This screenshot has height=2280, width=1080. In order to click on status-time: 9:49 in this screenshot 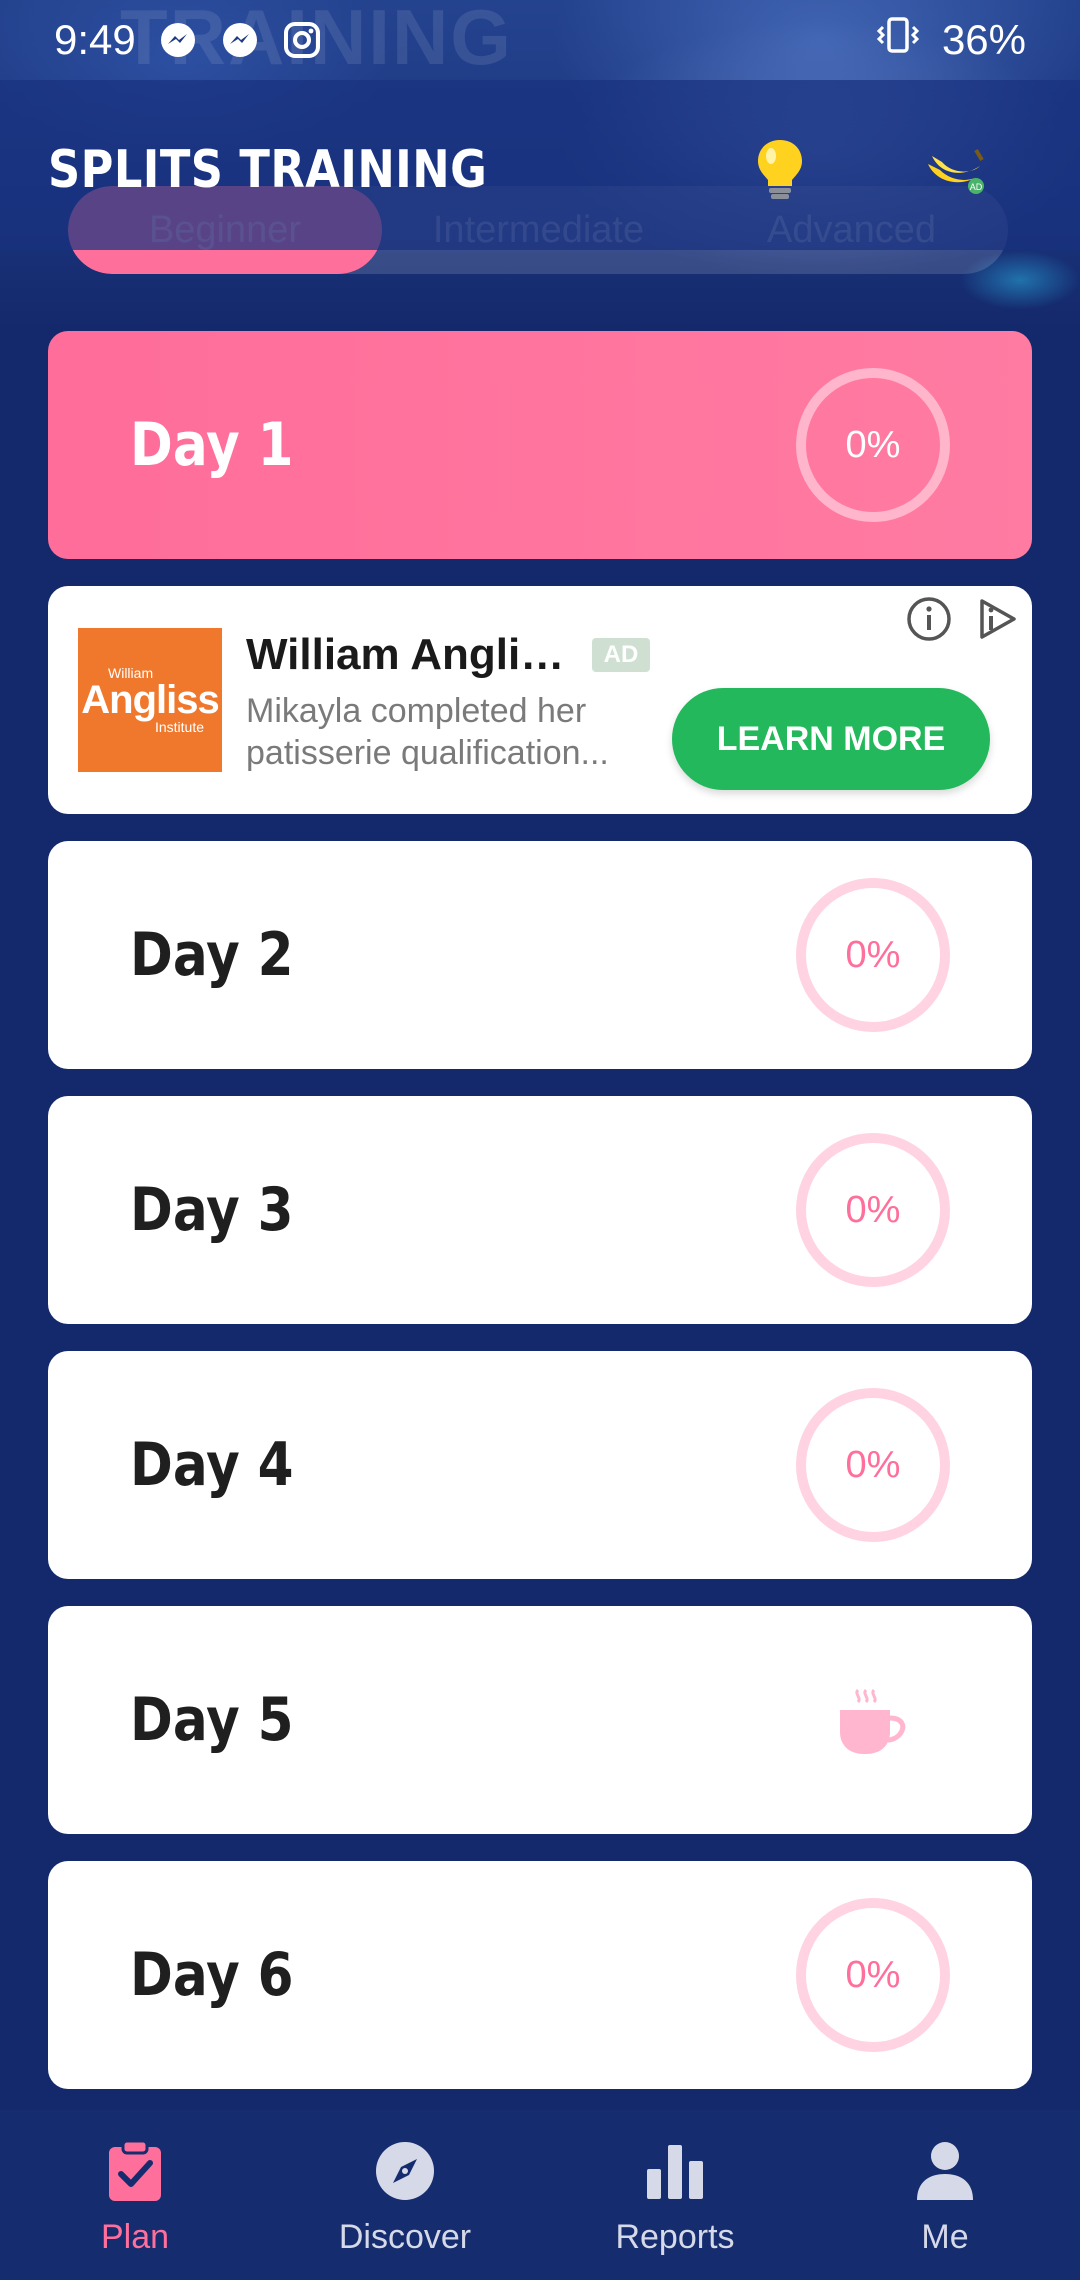, I will do `click(95, 39)`.